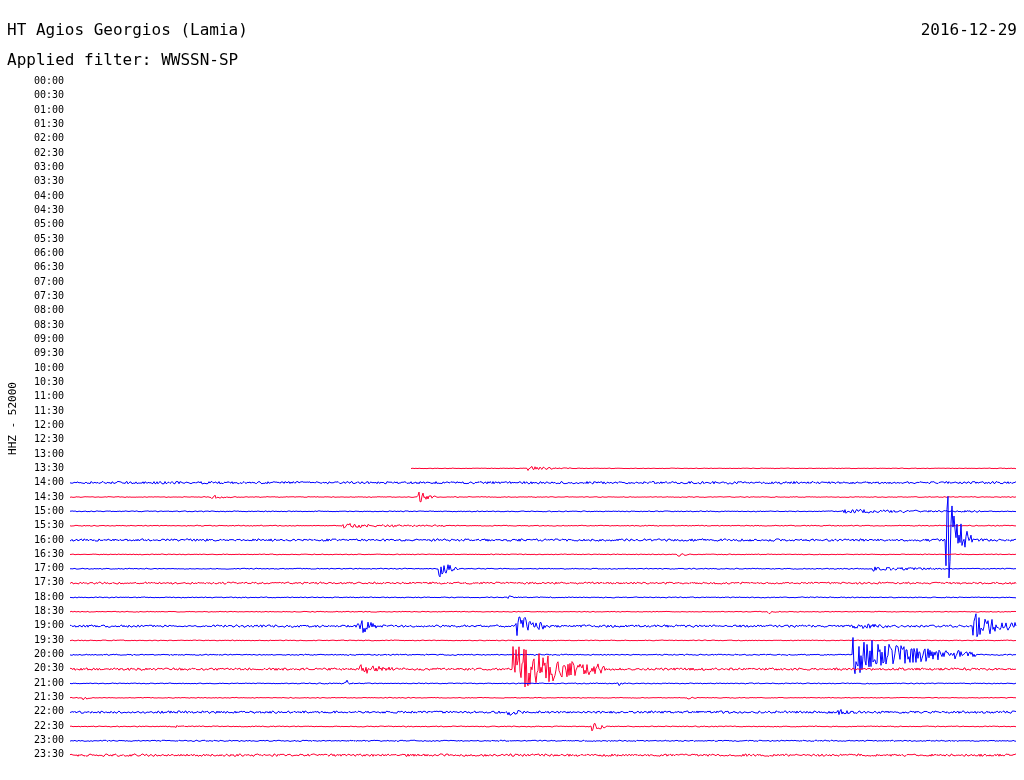 This screenshot has width=1024, height=780. I want to click on time-label: 17:00, so click(48, 568).